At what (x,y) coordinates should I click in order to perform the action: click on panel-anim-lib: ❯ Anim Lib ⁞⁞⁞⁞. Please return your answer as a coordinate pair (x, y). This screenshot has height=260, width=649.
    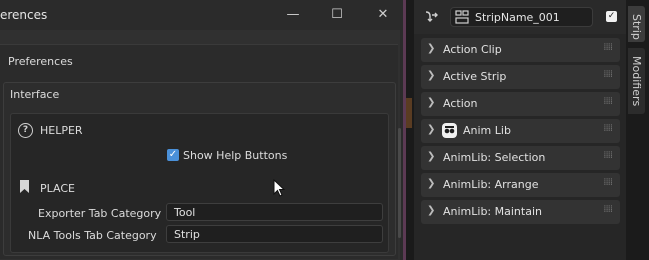
    Looking at the image, I should click on (520, 131).